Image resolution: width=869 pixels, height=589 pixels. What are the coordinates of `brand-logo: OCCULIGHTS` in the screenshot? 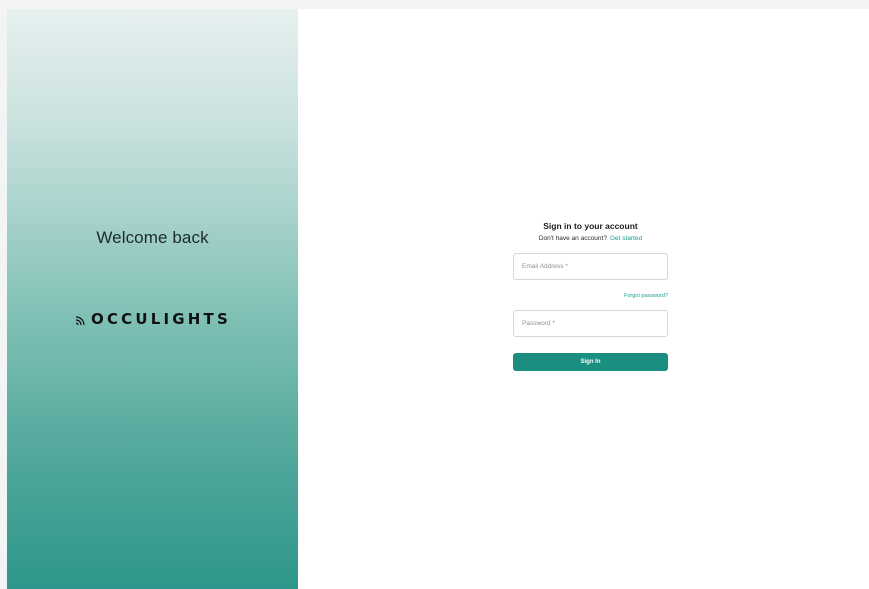 It's located at (152, 319).